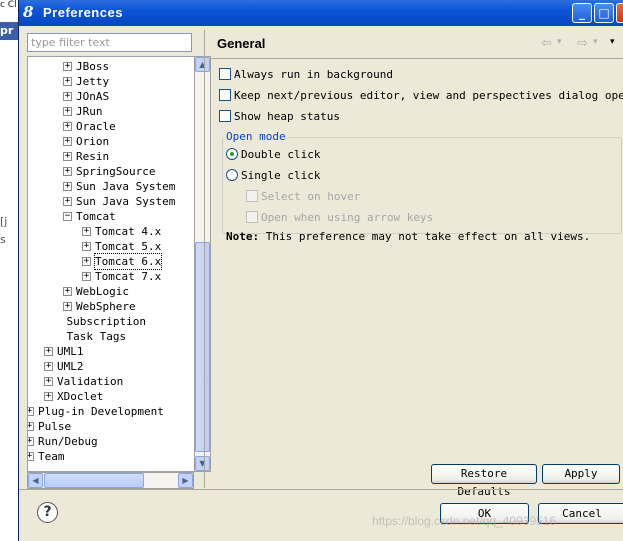 The width and height of the screenshot is (623, 541). What do you see at coordinates (321, 489) in the screenshot?
I see `footer-divider` at bounding box center [321, 489].